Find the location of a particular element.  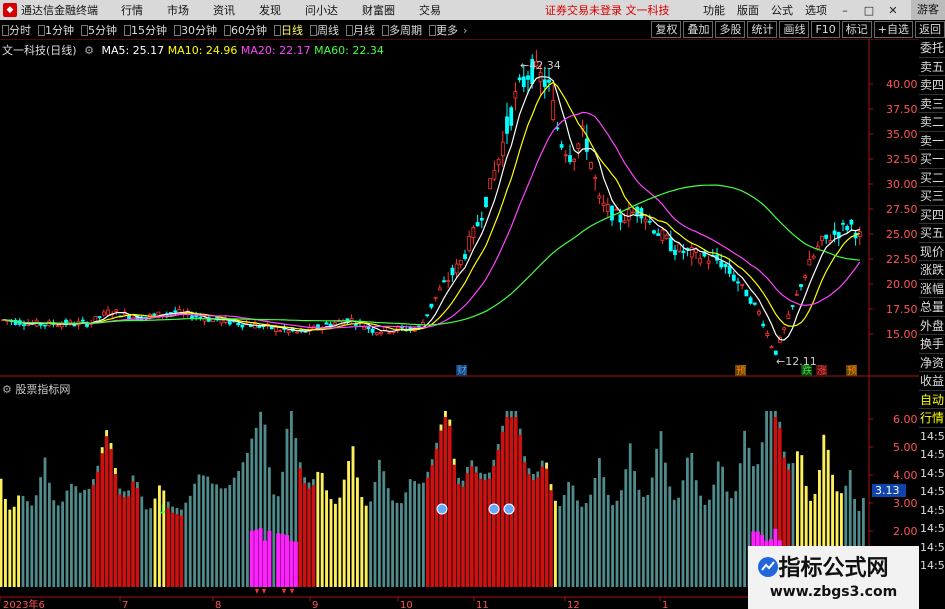

time-tick: 2023年6 is located at coordinates (24, 603).